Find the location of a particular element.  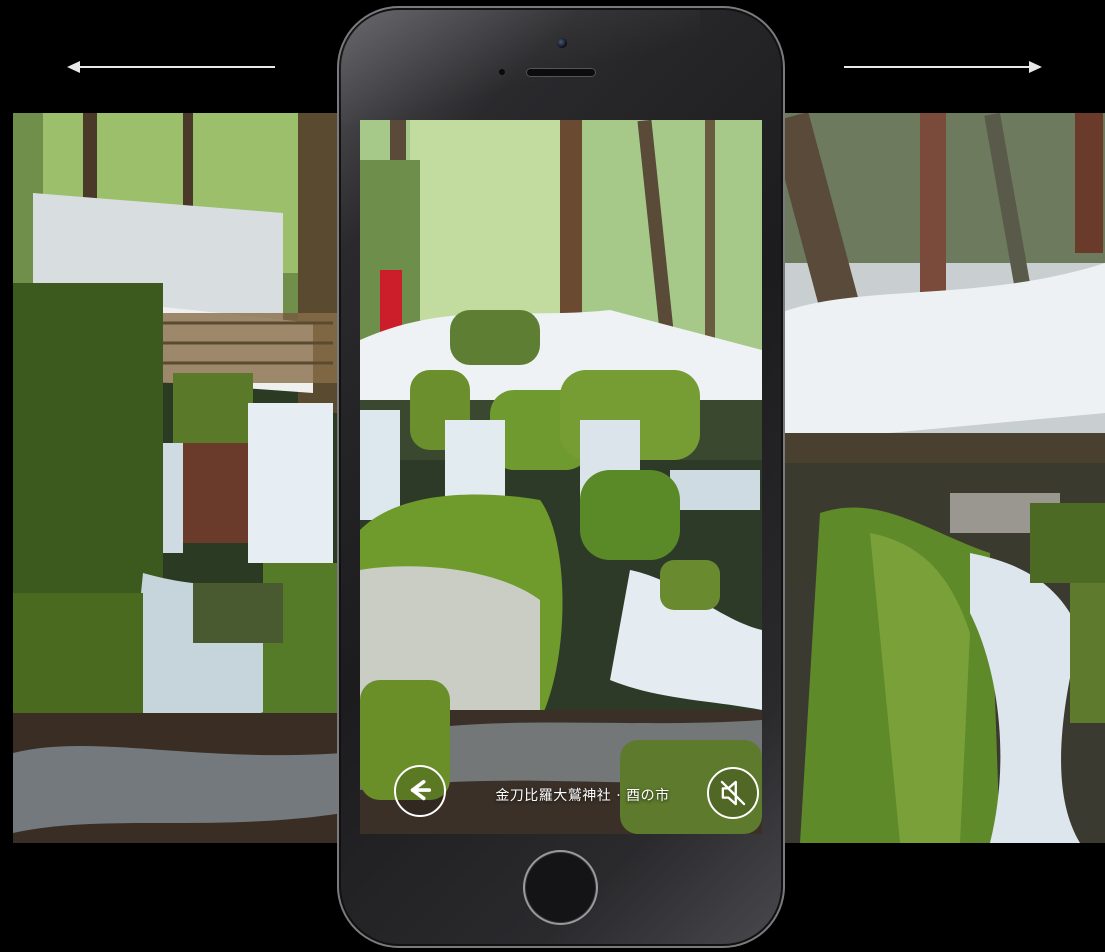

arrow-right-icon is located at coordinates (1035, 67).